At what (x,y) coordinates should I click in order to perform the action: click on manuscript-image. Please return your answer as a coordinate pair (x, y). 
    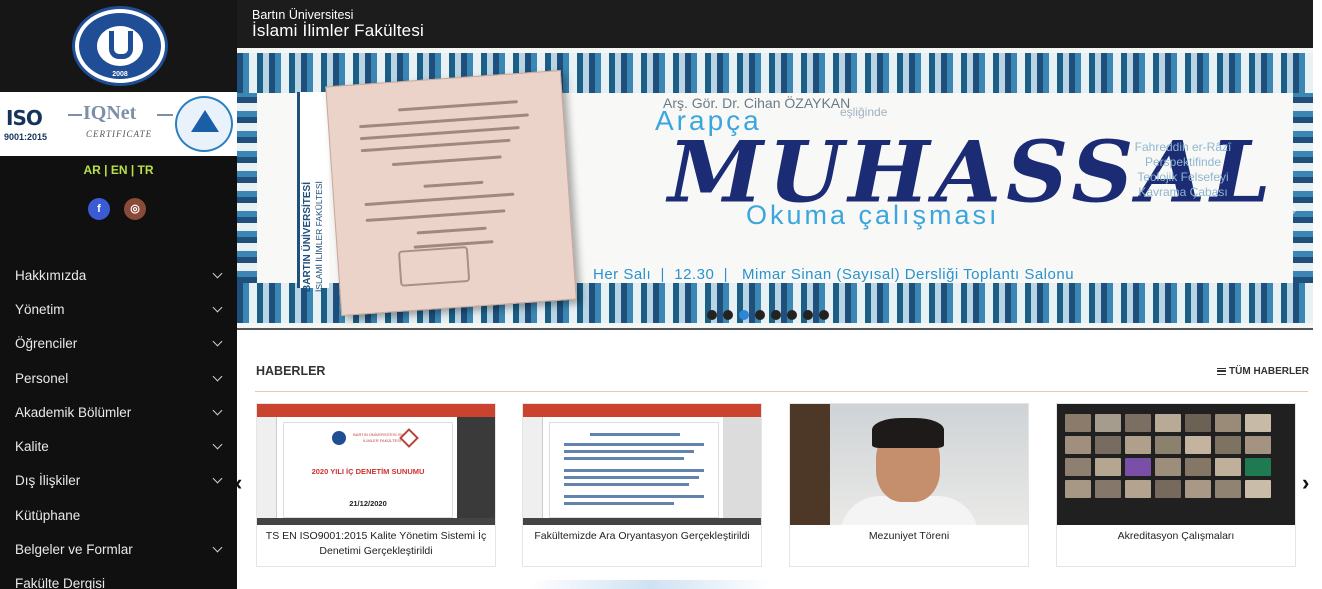
    Looking at the image, I should click on (451, 193).